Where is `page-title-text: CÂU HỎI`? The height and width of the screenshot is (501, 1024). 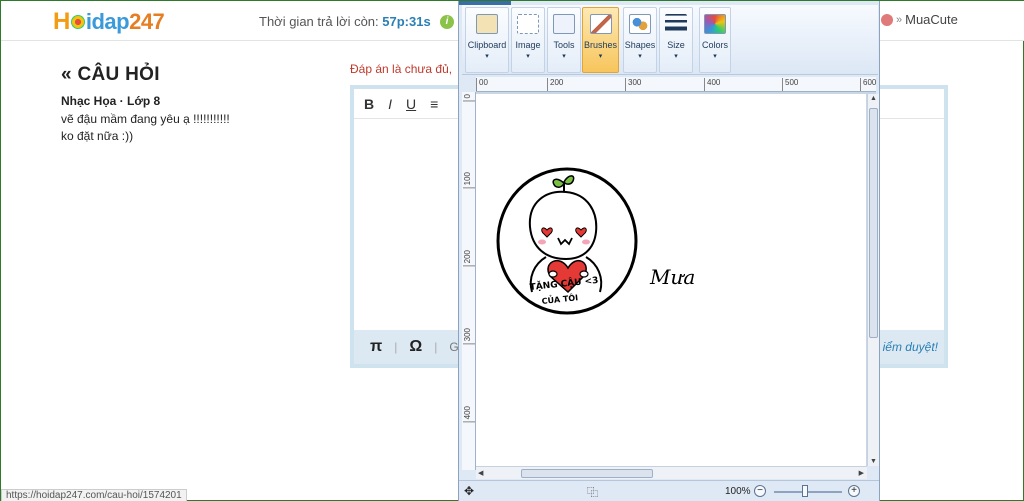 page-title-text: CÂU HỎI is located at coordinates (118, 74).